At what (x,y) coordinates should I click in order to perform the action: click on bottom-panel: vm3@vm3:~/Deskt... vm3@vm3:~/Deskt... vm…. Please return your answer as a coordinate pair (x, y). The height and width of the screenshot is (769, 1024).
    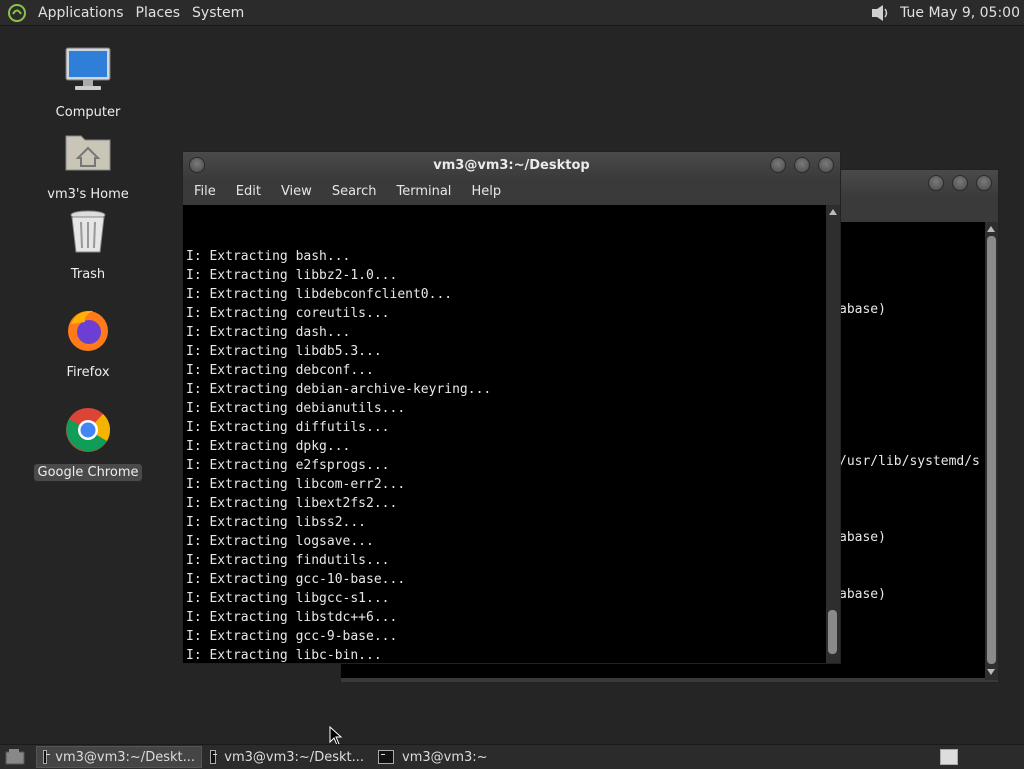
    Looking at the image, I should click on (512, 756).